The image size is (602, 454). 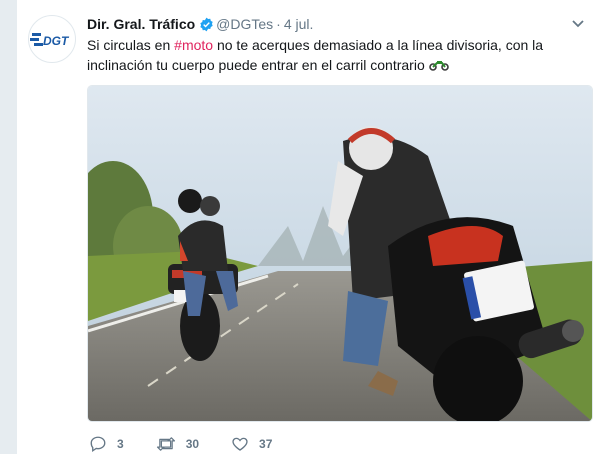 I want to click on reply-button: 3, so click(x=106, y=444).